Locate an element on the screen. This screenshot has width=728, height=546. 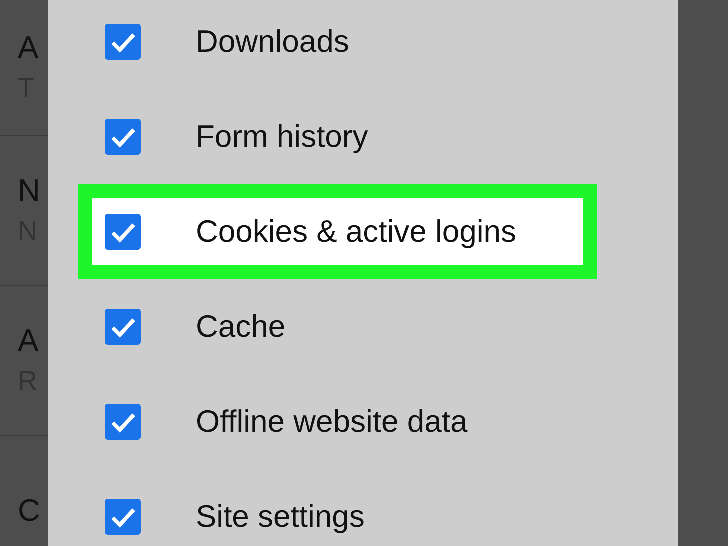
checkbox-option: Form history is located at coordinates (337, 136).